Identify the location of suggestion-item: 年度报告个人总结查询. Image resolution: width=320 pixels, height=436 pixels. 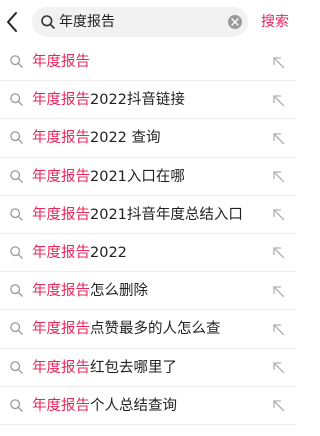
(148, 406).